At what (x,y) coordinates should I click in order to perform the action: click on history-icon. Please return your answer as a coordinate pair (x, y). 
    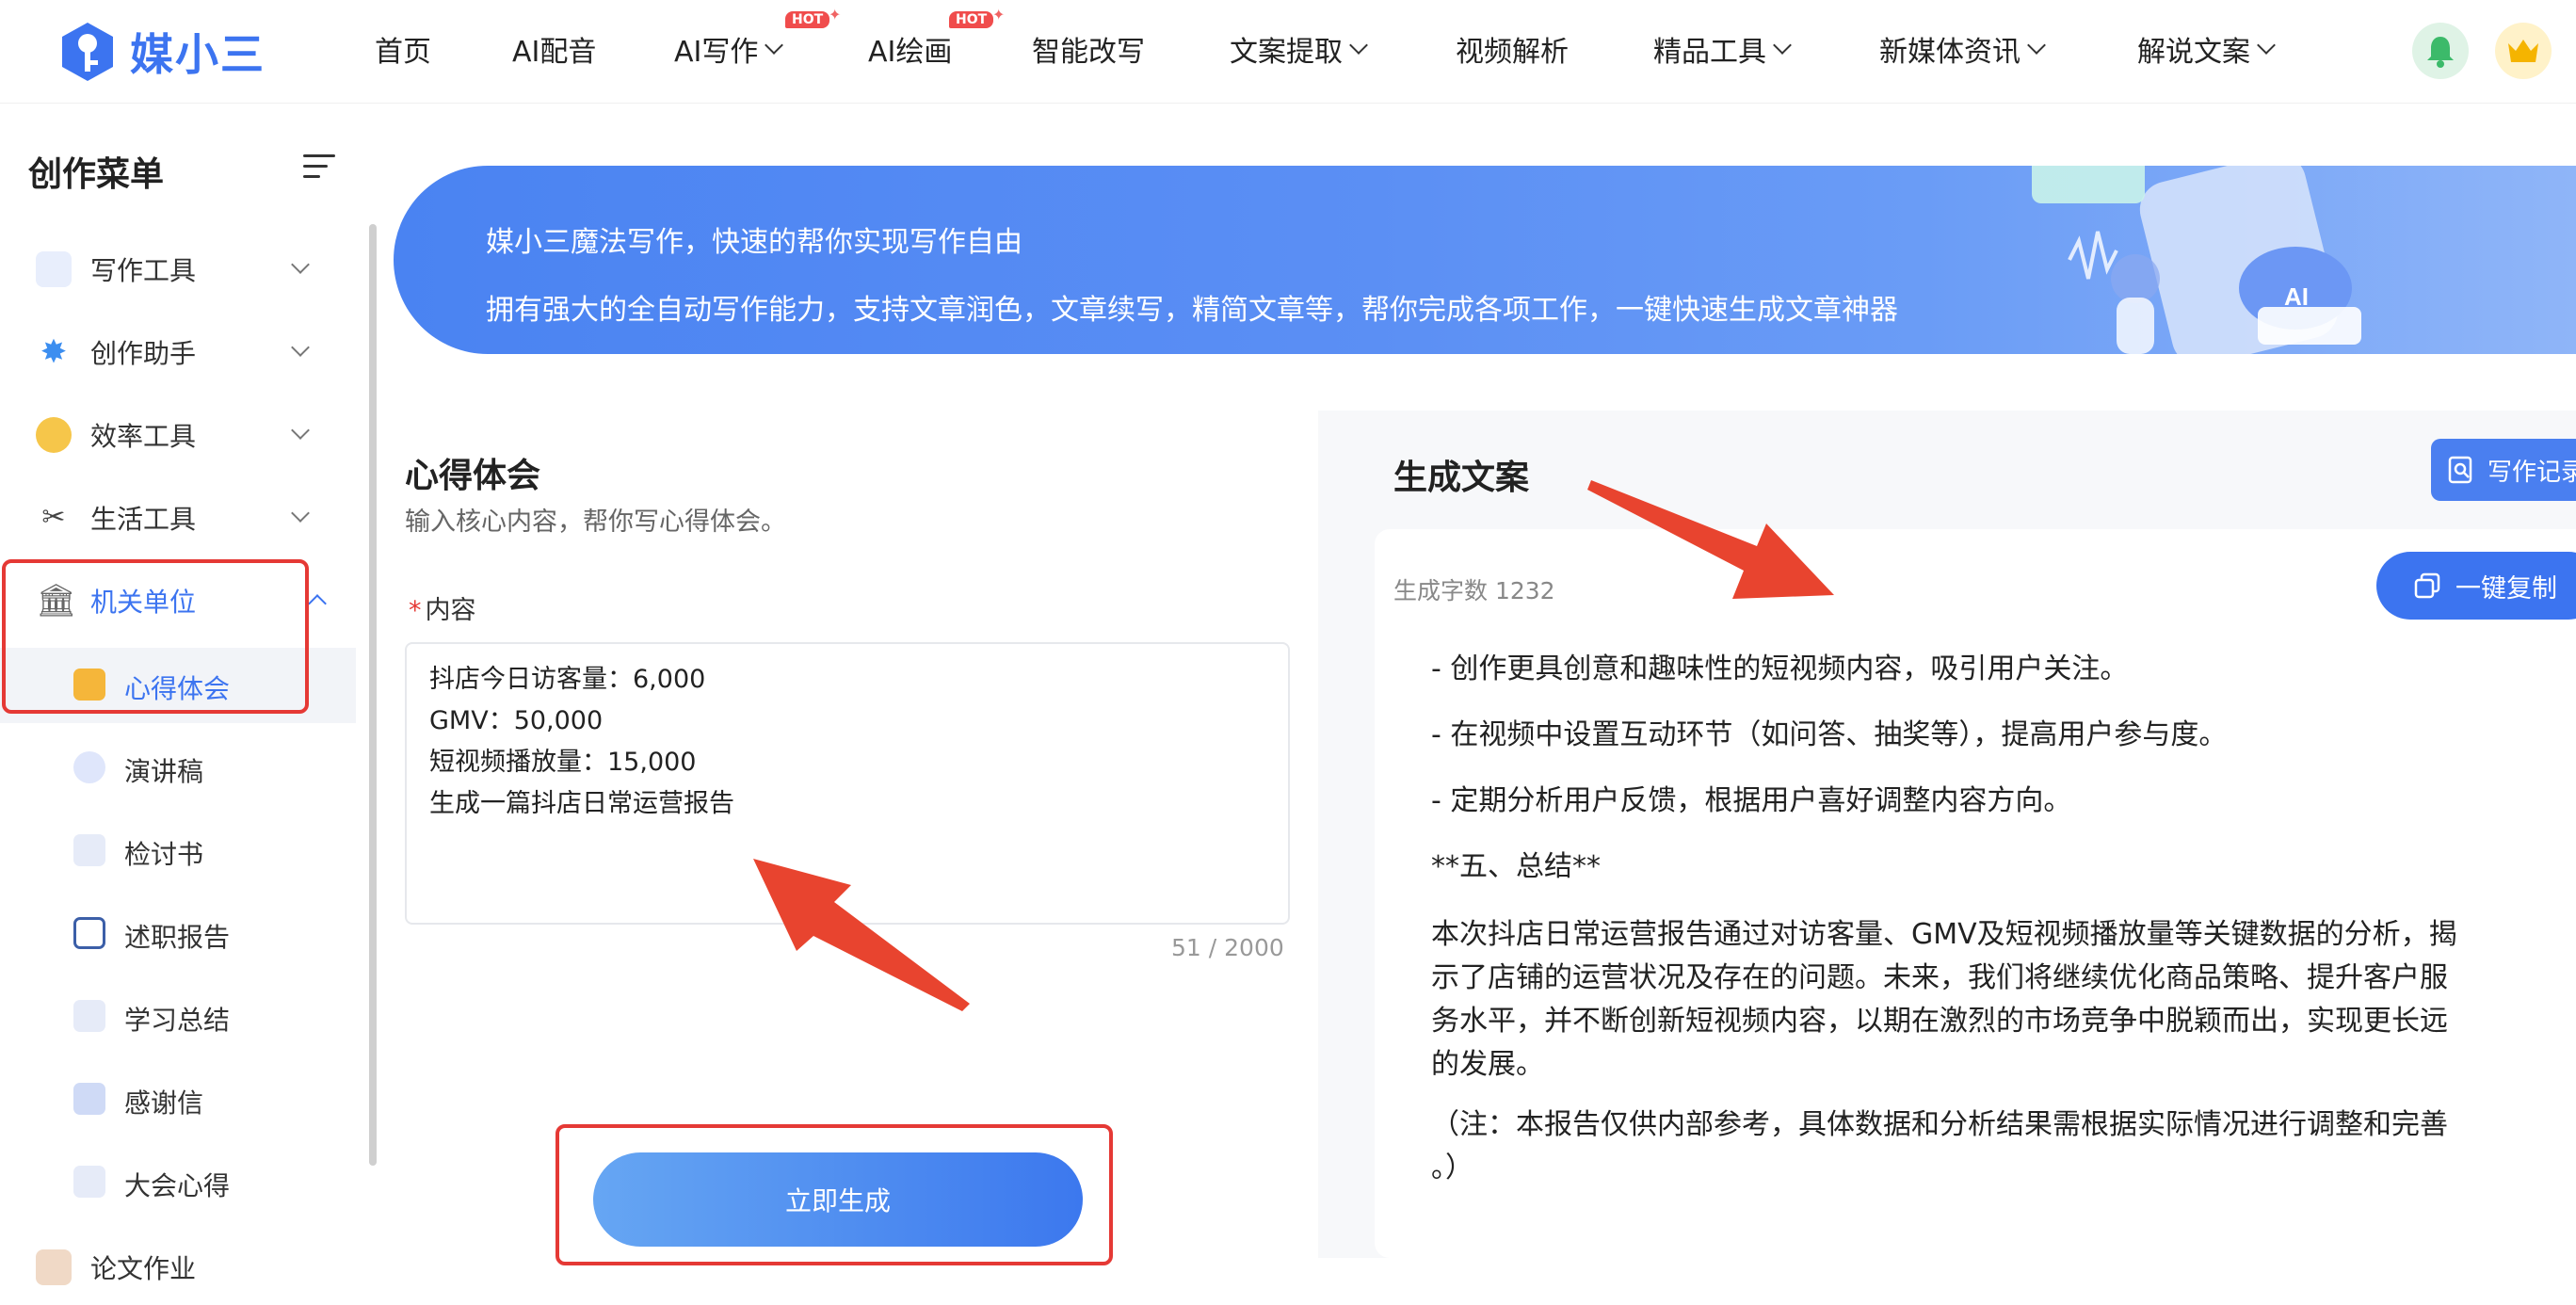
    Looking at the image, I should click on (2460, 470).